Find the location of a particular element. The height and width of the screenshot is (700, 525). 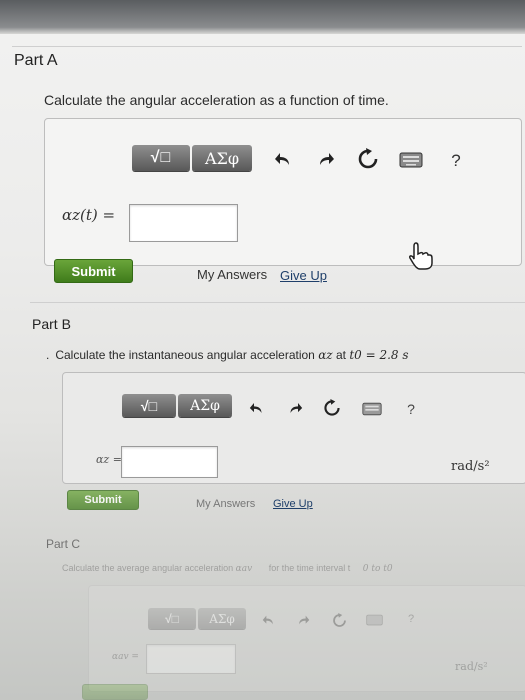

part-a-give-up-link: Give Up is located at coordinates (303, 275).